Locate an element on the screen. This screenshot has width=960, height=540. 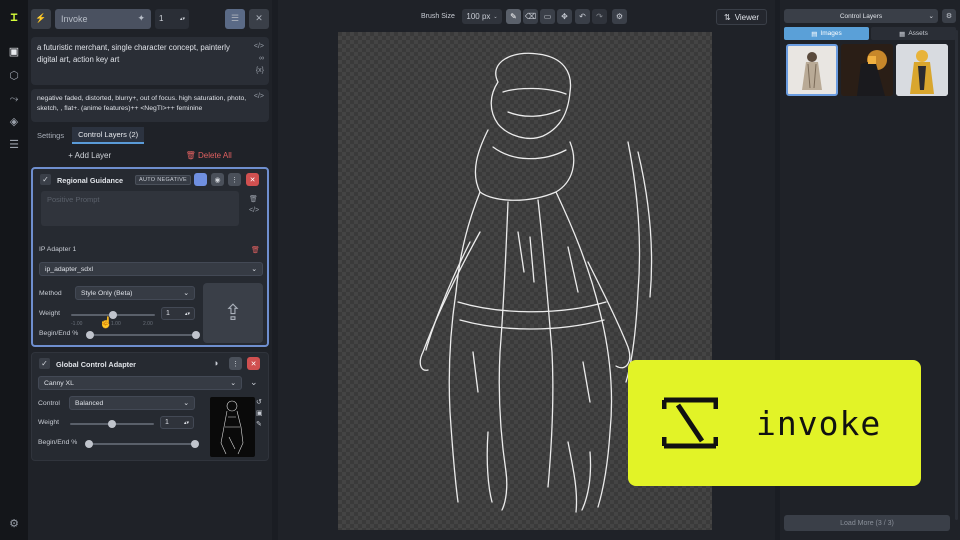
regional-positive-prompt: Positive Prompt is located at coordinates (140, 208).